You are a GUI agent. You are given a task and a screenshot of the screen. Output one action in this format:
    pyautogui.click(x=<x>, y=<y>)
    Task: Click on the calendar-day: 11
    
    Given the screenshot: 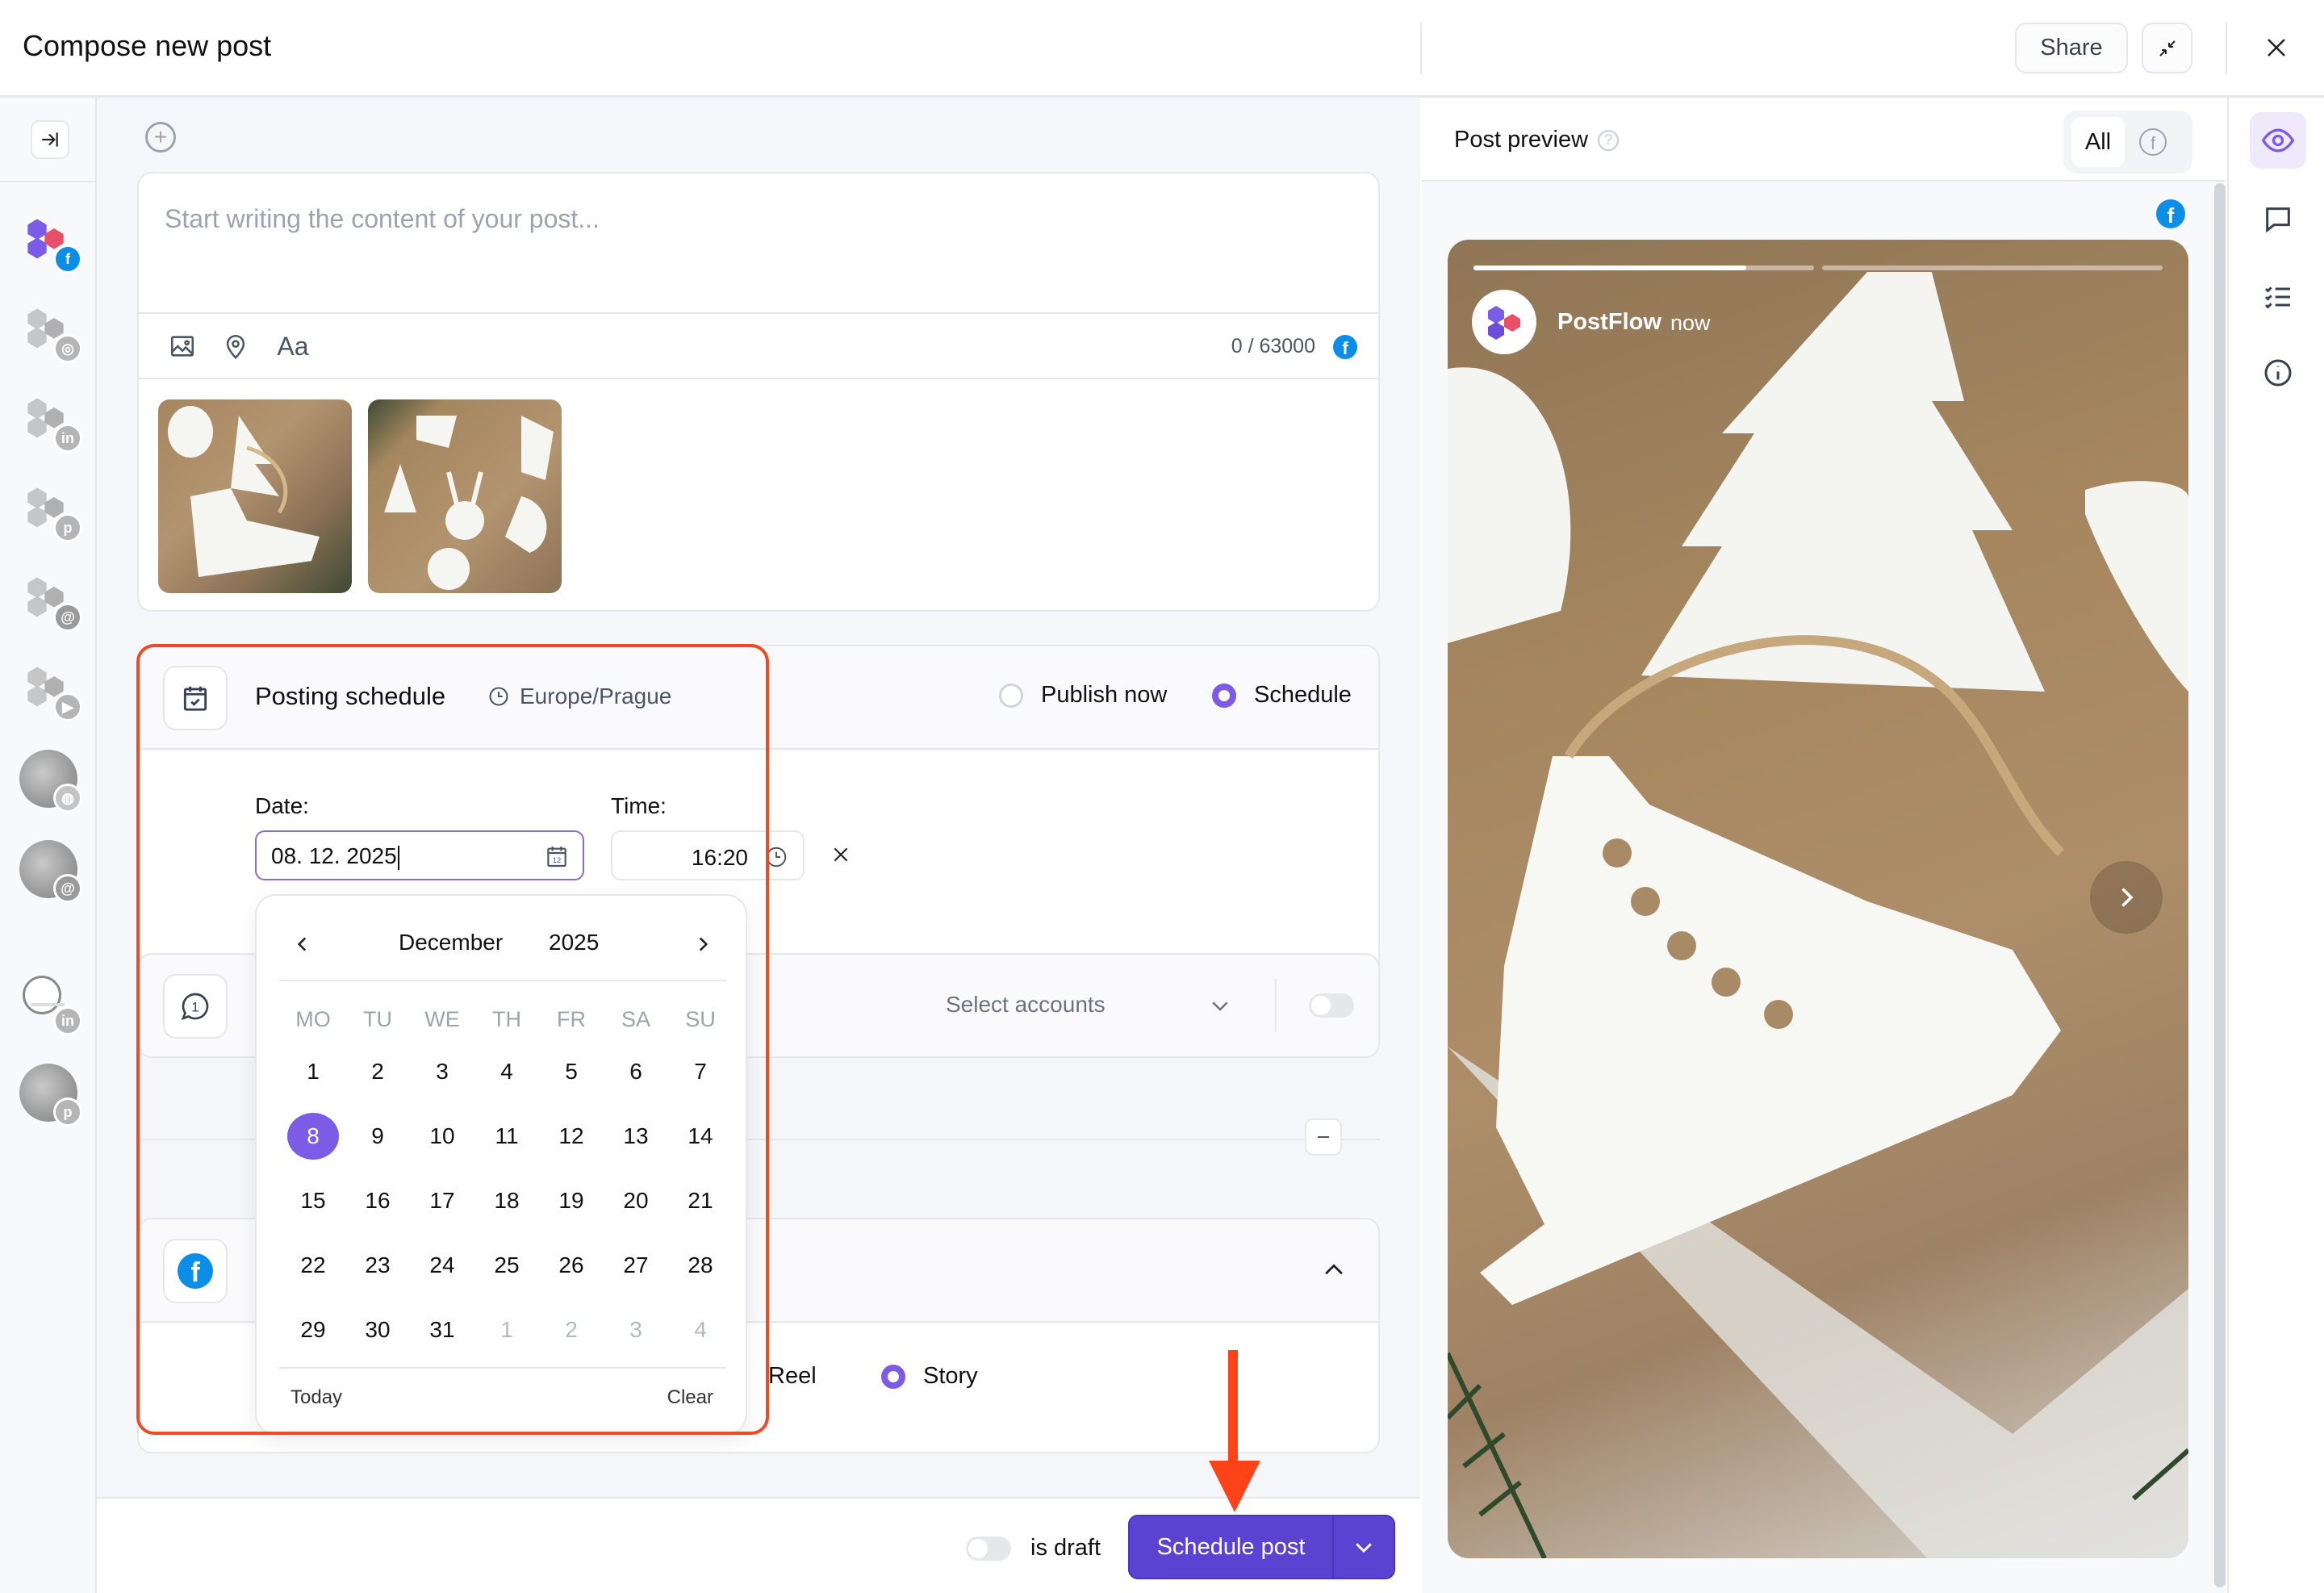 What is the action you would take?
    pyautogui.click(x=507, y=1136)
    